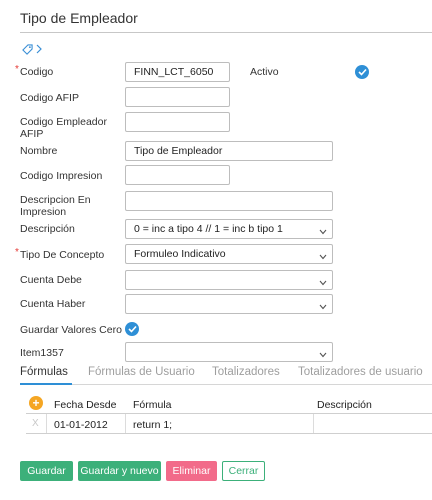 The width and height of the screenshot is (432, 500). Describe the element at coordinates (344, 405) in the screenshot. I see `column-header-descripcion: Descripción` at that location.